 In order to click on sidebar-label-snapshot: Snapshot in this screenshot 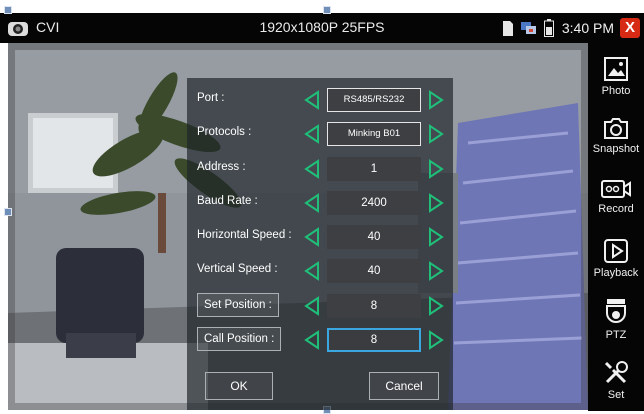, I will do `click(616, 149)`.